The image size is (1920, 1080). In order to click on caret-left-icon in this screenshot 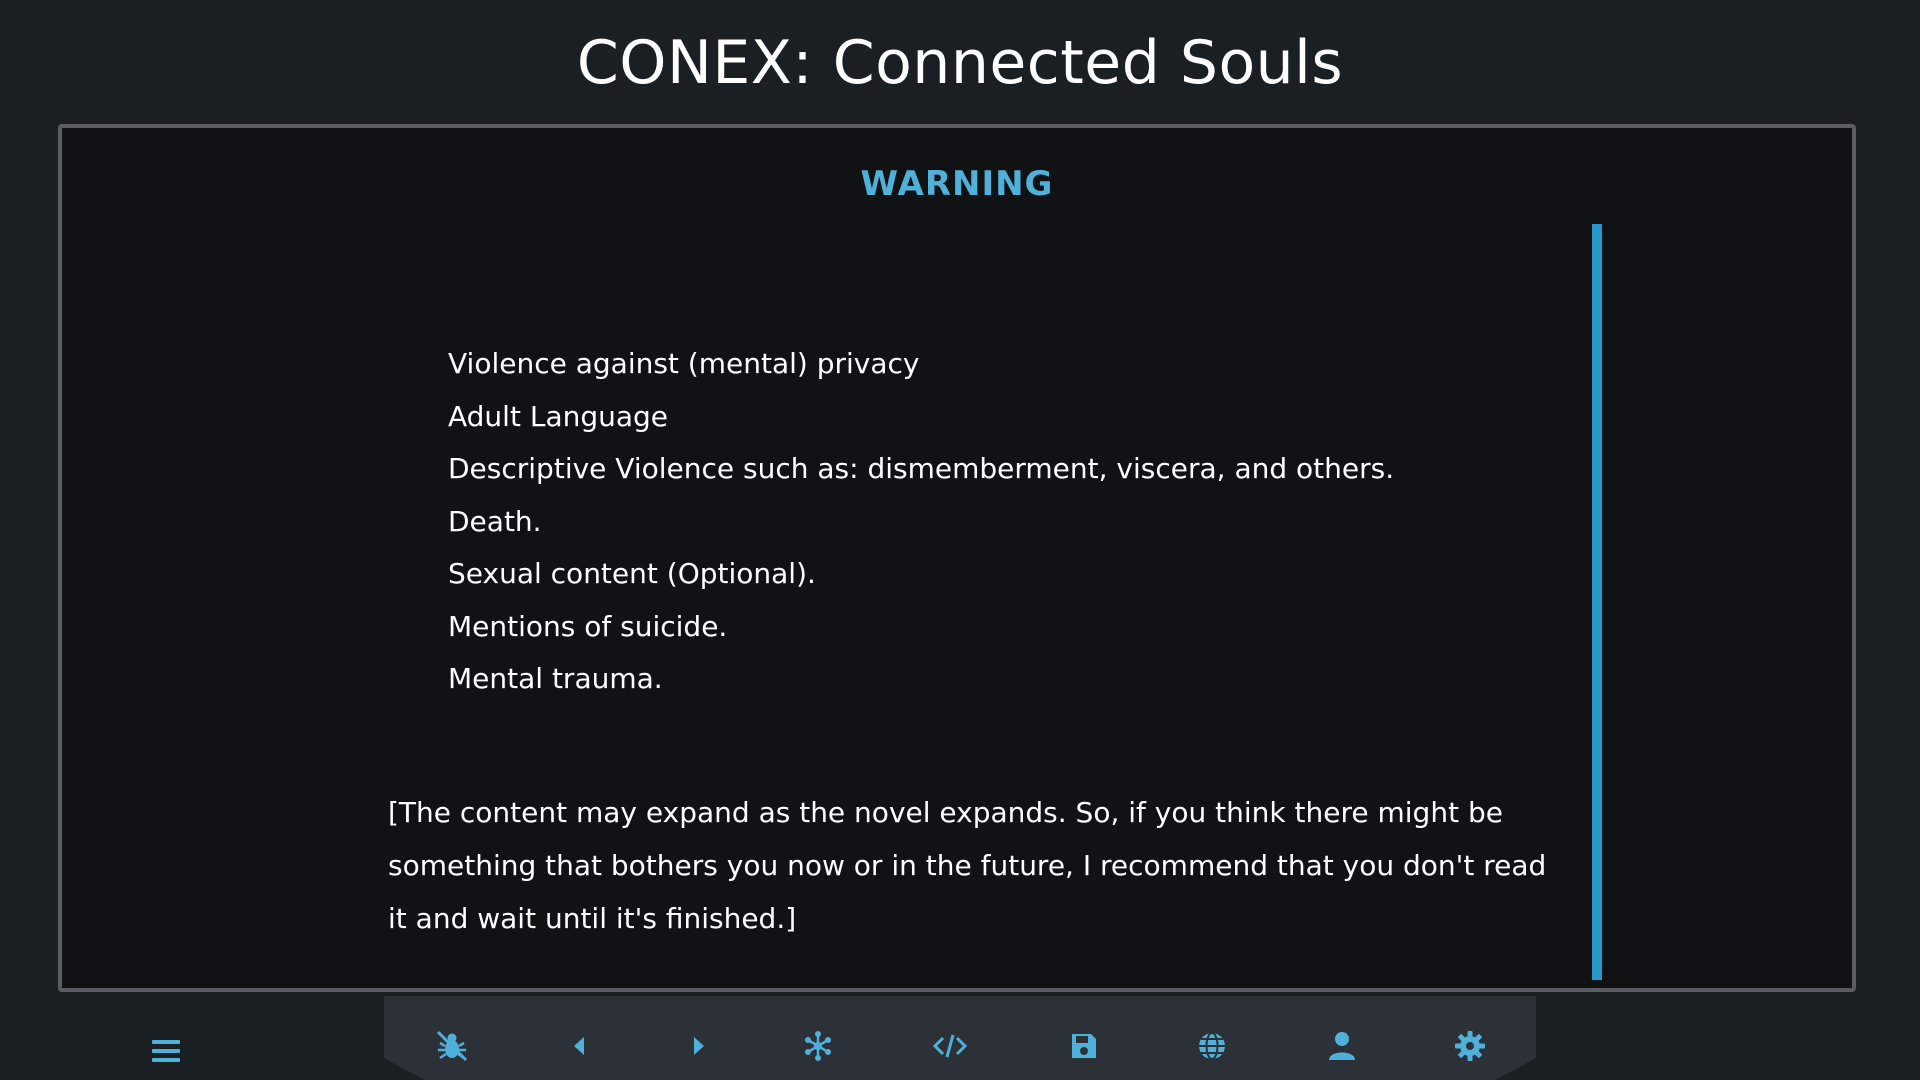, I will do `click(579, 1046)`.